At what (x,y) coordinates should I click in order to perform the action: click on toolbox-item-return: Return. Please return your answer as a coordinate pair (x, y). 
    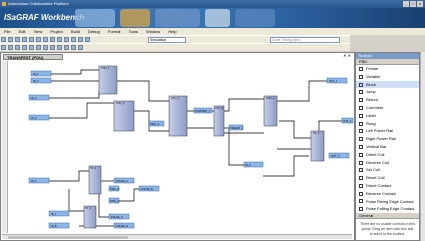
    Looking at the image, I should click on (387, 100).